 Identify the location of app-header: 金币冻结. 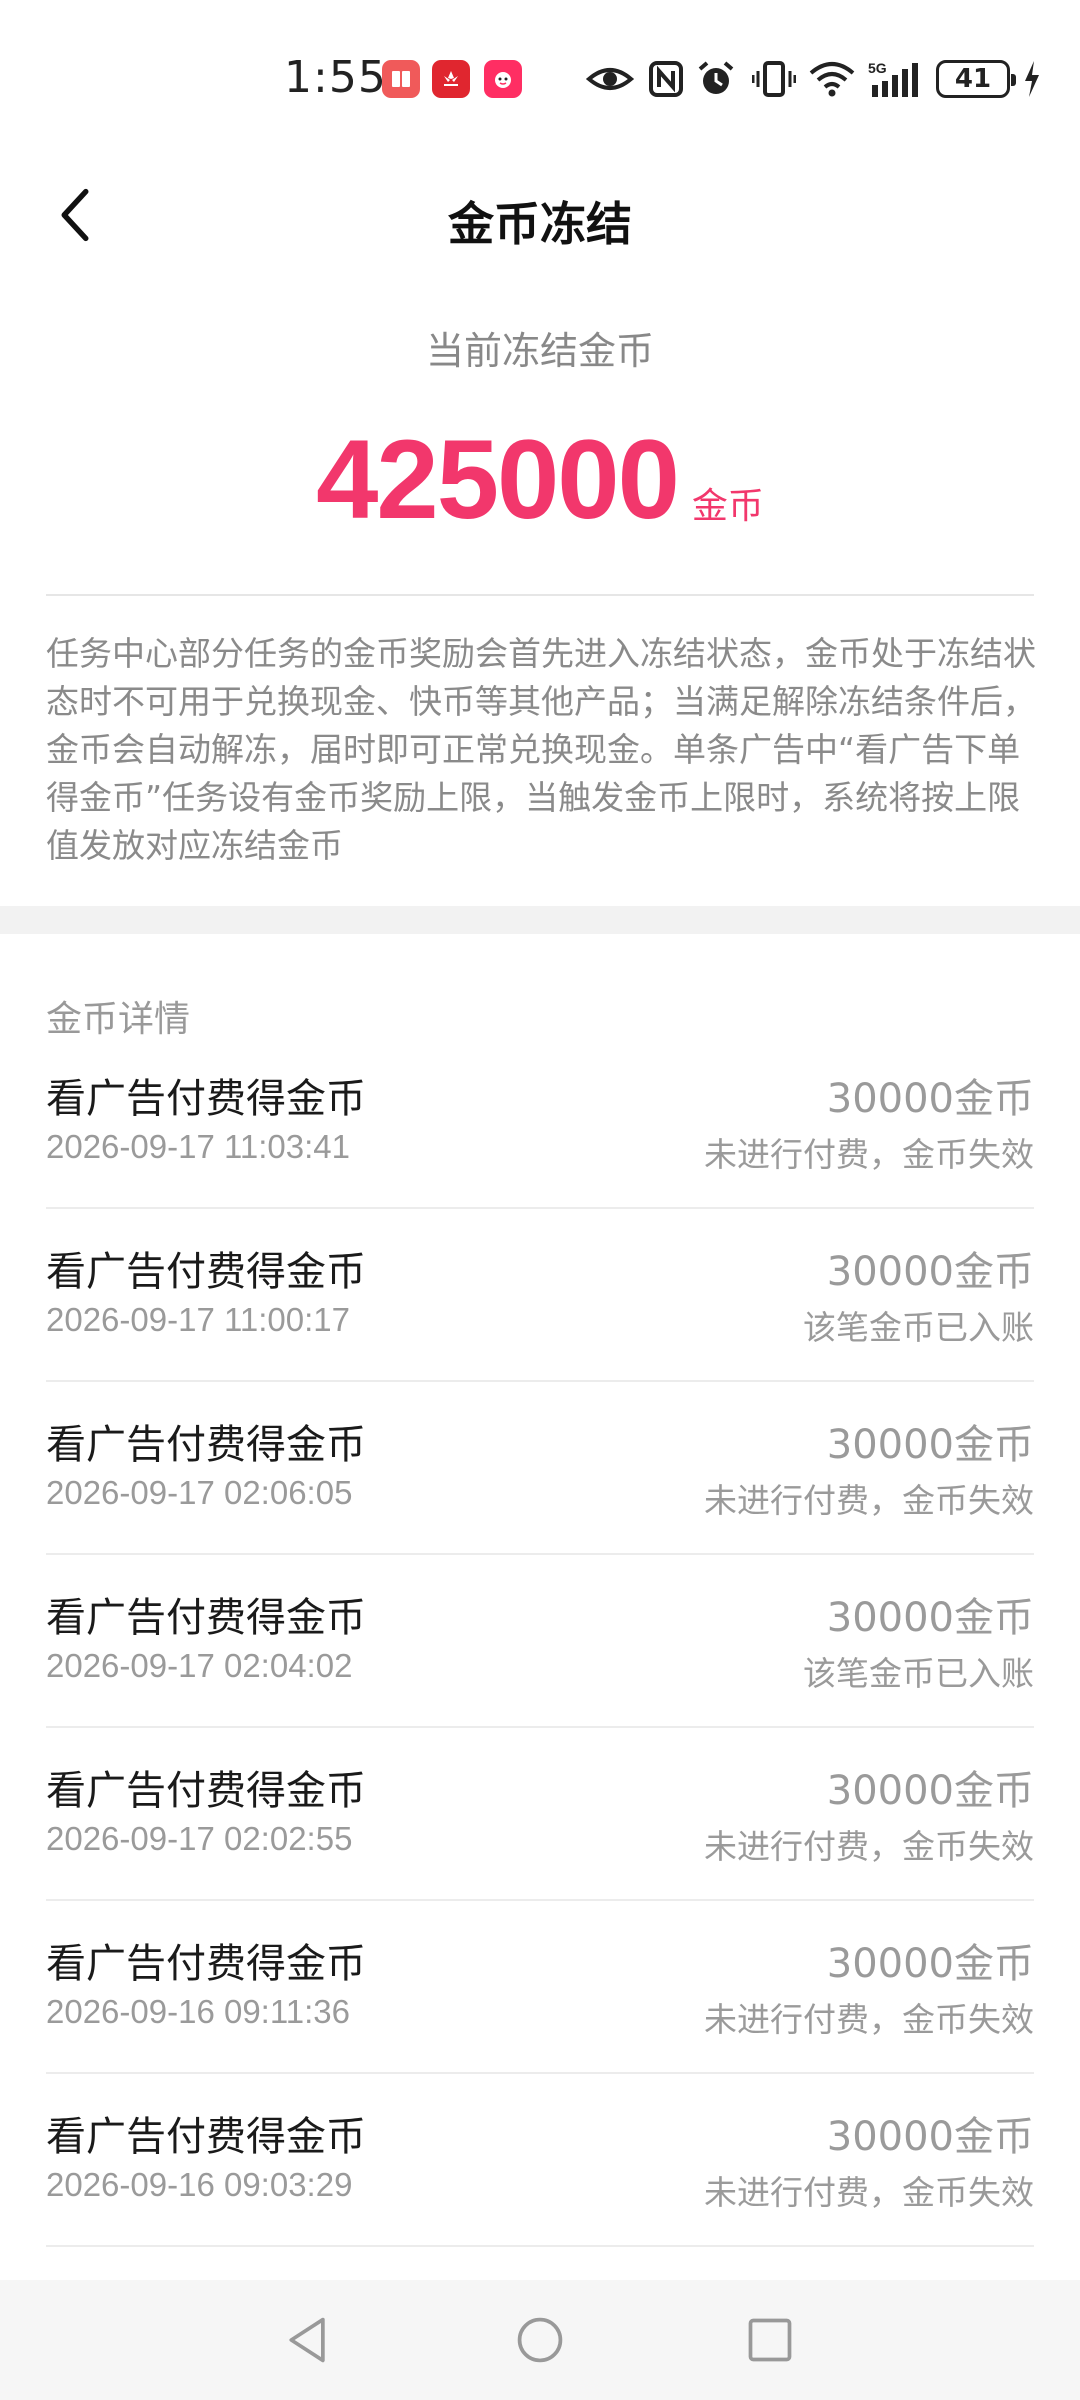
(540, 215).